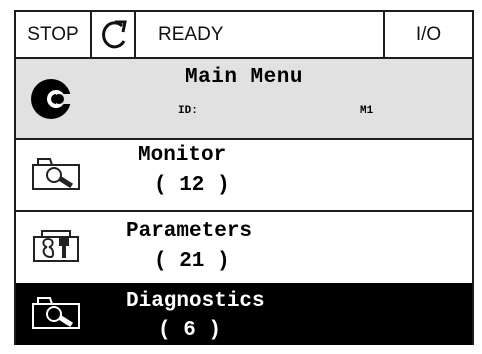 The width and height of the screenshot is (482, 354). I want to click on page-title: Main Menu, so click(244, 77).